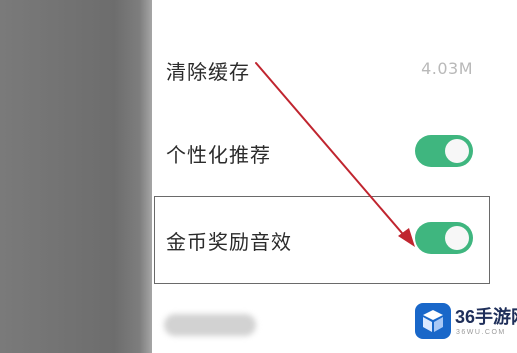 The height and width of the screenshot is (353, 517). I want to click on site-watermark: 36手游网 36WU.COM, so click(464, 322).